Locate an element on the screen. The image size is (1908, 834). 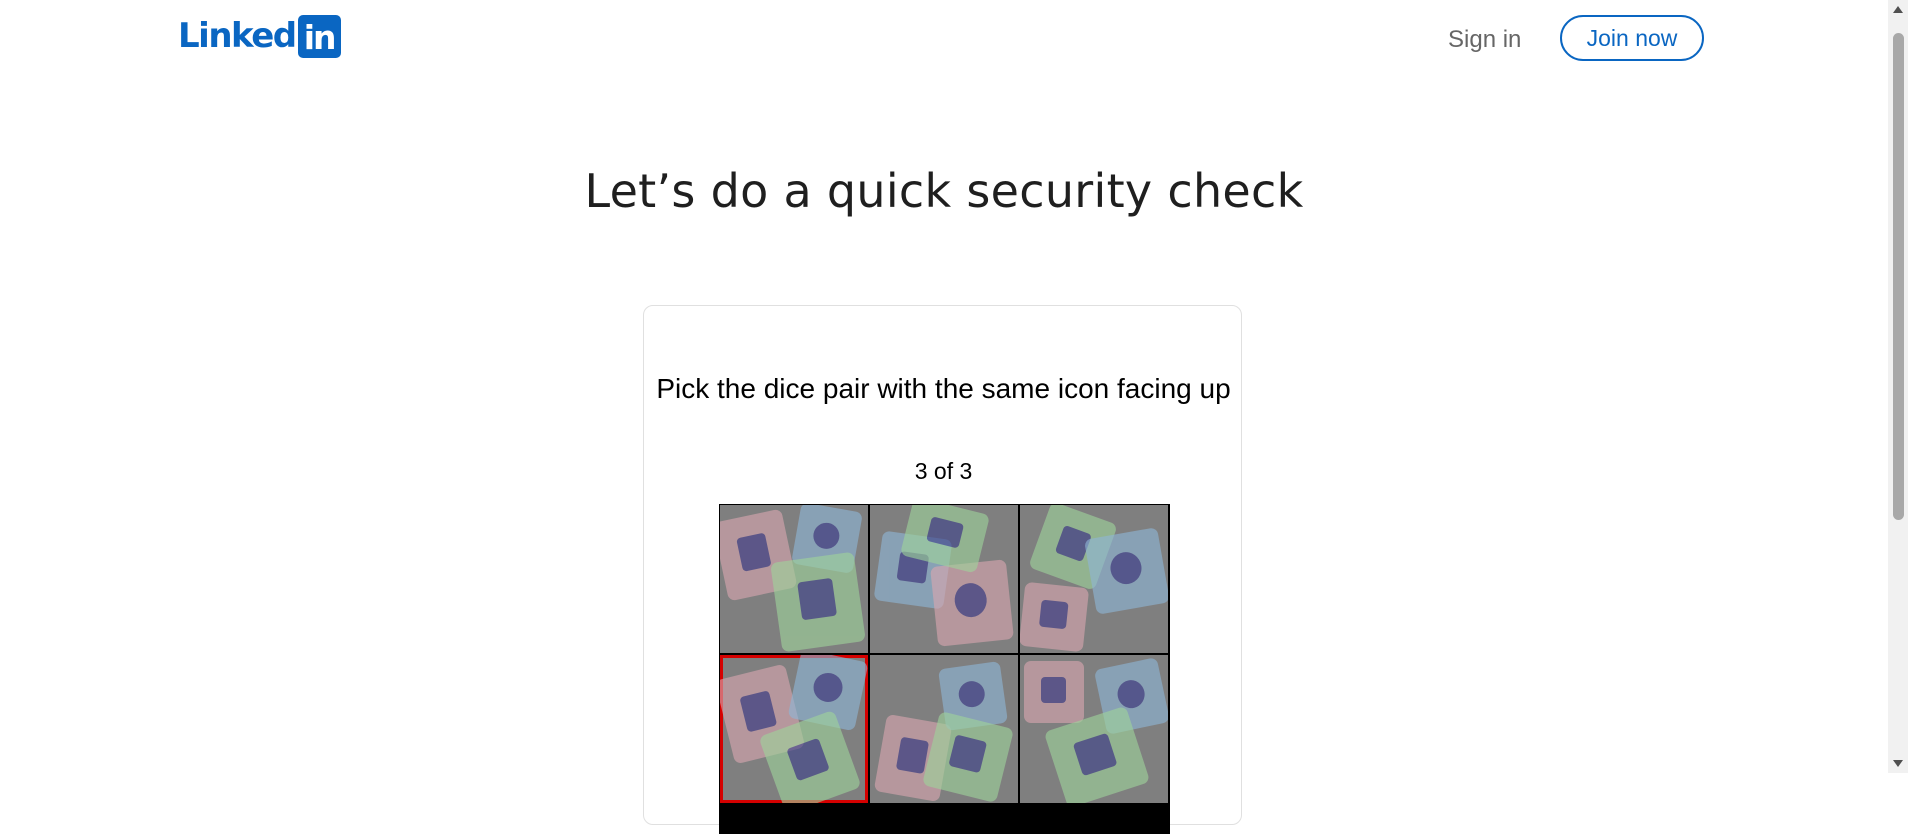
logo-wordmark: Linked is located at coordinates (237, 36).